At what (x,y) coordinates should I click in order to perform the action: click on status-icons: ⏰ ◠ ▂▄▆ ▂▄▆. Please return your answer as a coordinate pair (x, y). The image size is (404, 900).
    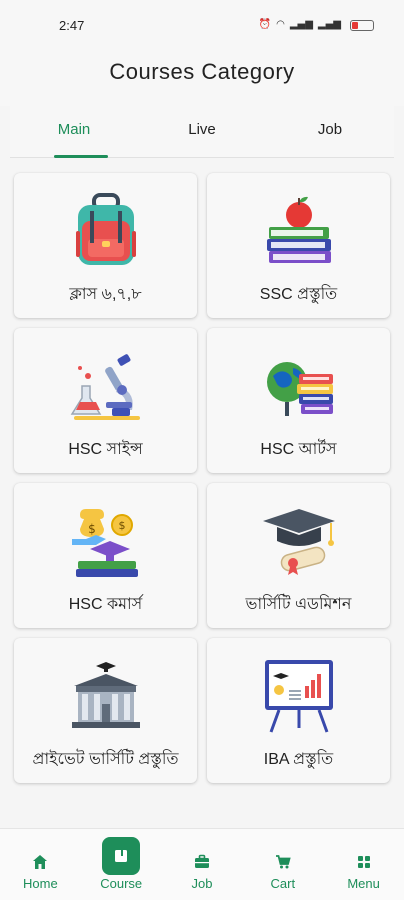
    Looking at the image, I should click on (316, 25).